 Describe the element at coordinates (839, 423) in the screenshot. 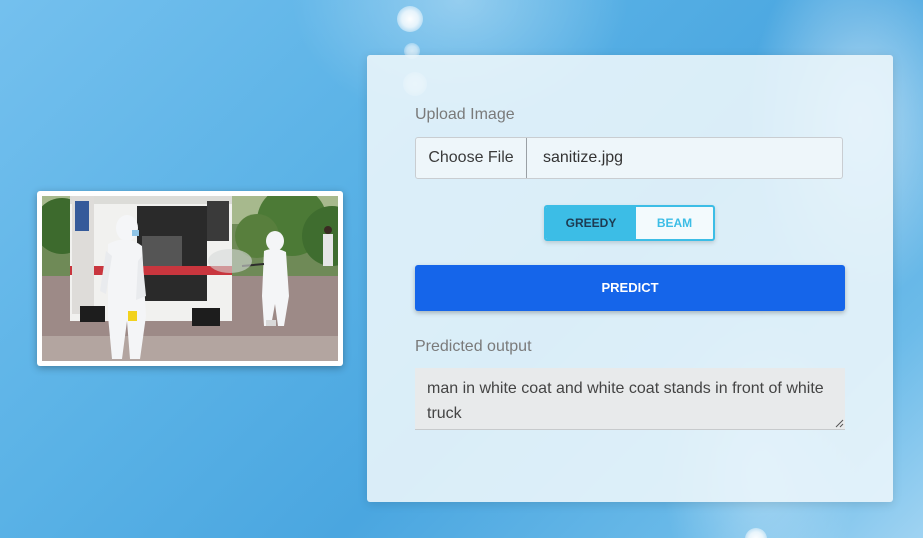

I see `resize-grip-icon` at that location.